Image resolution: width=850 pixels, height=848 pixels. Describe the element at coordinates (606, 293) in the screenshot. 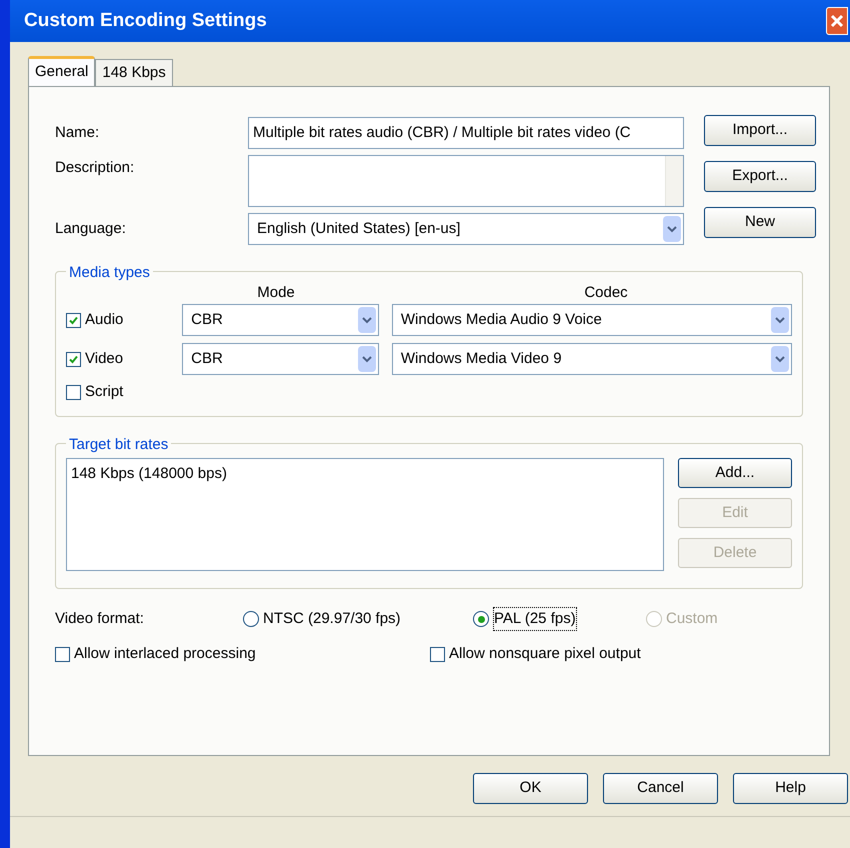

I see `column-header: Codec` at that location.